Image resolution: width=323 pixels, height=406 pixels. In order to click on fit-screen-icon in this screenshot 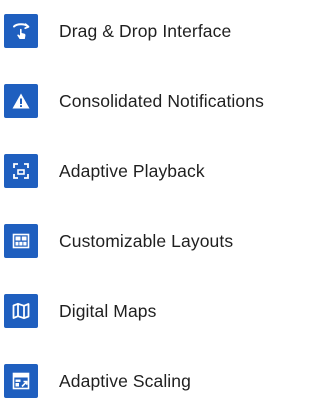, I will do `click(21, 171)`.